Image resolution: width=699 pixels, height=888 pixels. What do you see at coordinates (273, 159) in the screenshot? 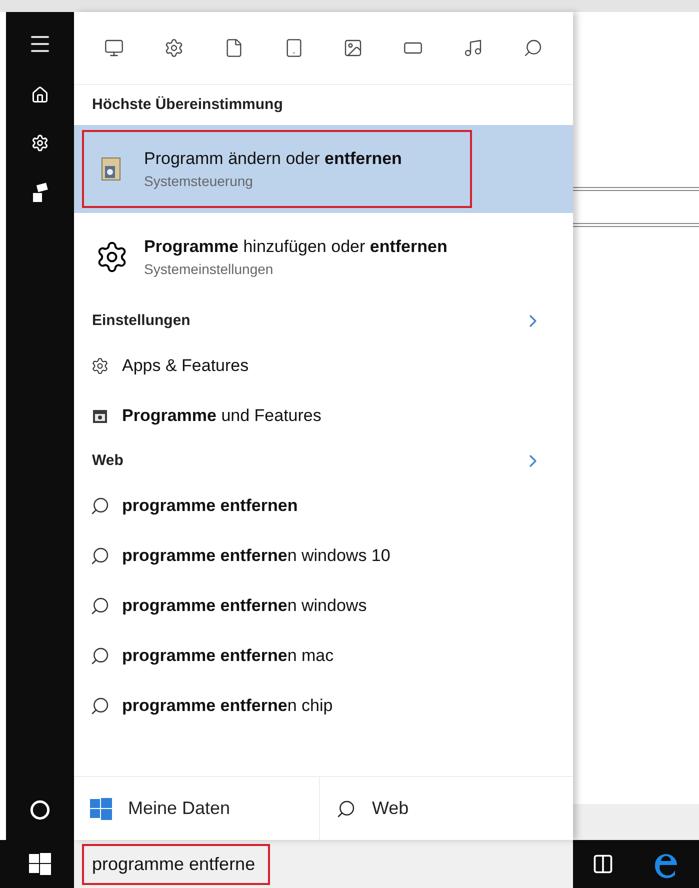
I see `result-title: Programm ändern oder entfernen` at bounding box center [273, 159].